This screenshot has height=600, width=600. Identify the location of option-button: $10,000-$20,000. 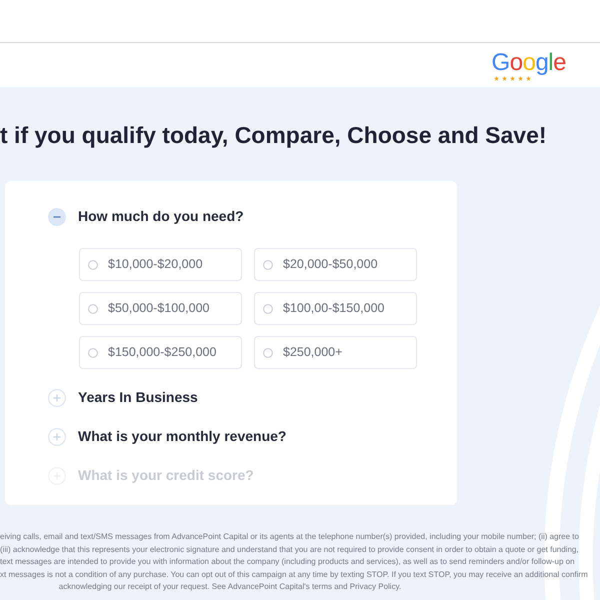
(160, 264).